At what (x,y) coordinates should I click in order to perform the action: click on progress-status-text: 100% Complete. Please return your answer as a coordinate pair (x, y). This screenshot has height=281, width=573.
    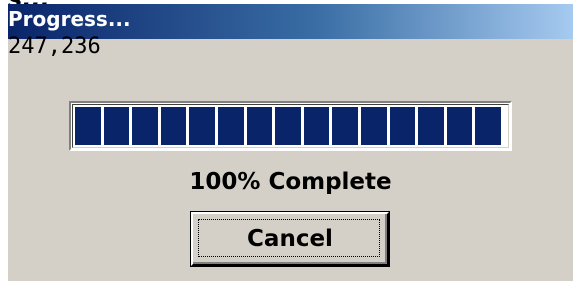
    Looking at the image, I should click on (290, 182).